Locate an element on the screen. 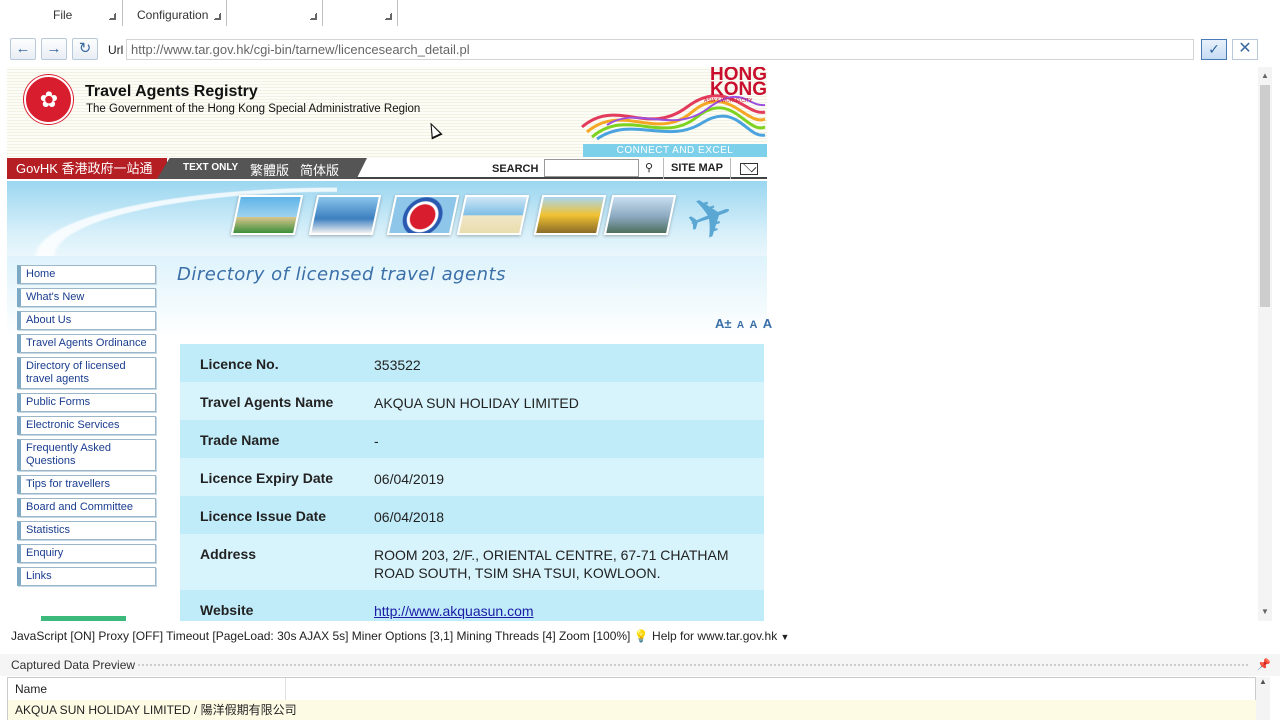  search-icon: ⚲ is located at coordinates (649, 168).